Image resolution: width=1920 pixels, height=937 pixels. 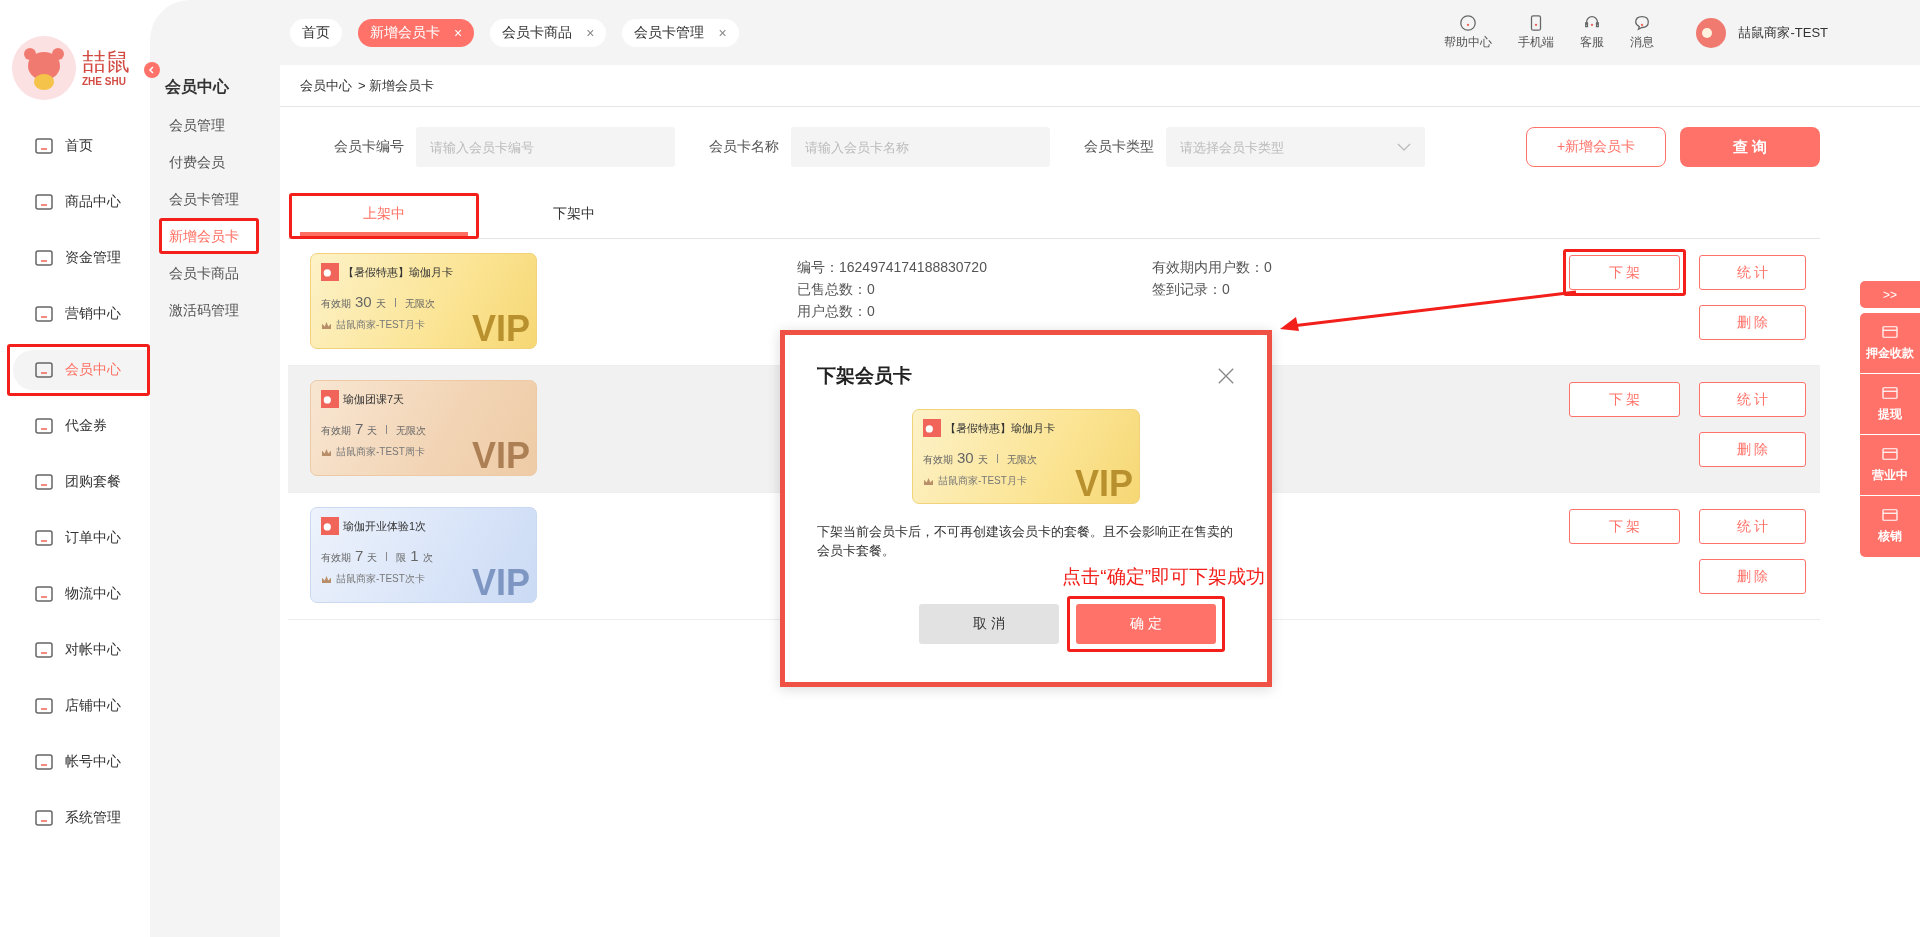 I want to click on card-brand: 喆鼠商家-TEST周卡, so click(x=380, y=452).